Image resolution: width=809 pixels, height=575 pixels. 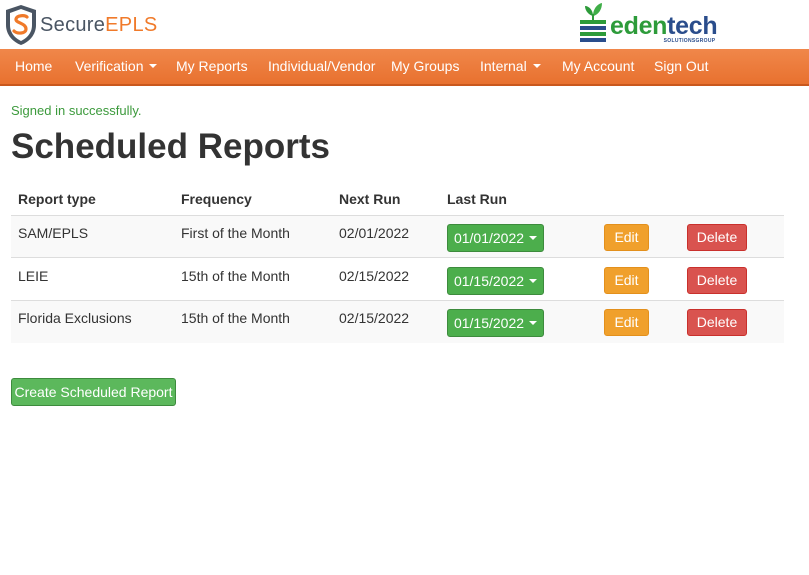 I want to click on cell-next-run: 02/01/2022, so click(x=374, y=233).